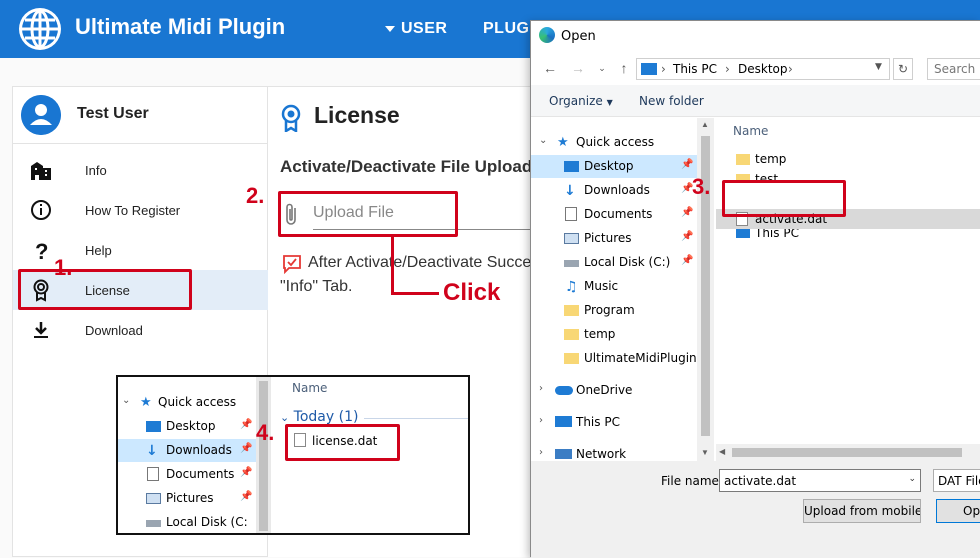 The image size is (980, 558). I want to click on address-bar: › This PC › Desktop › ▼, so click(763, 69).